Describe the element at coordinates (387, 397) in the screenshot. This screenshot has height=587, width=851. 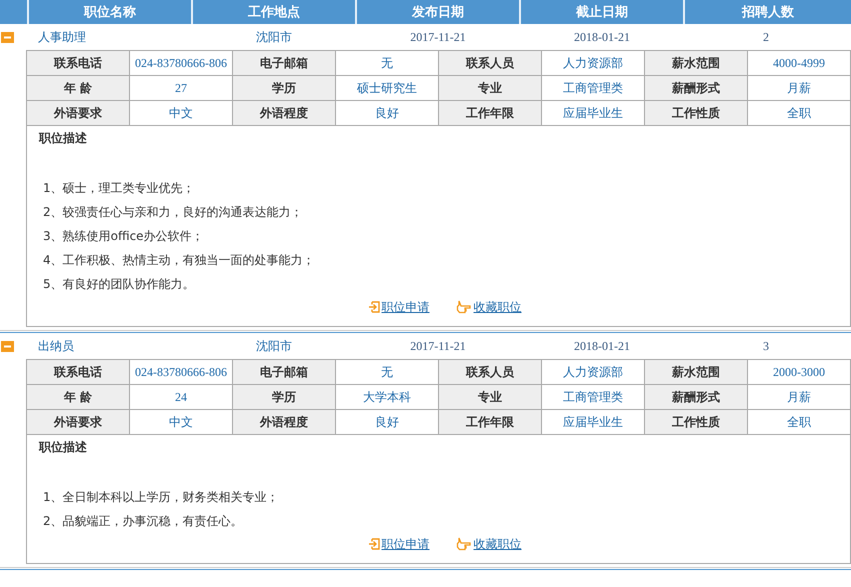
I see `field-value: 大学本科` at that location.